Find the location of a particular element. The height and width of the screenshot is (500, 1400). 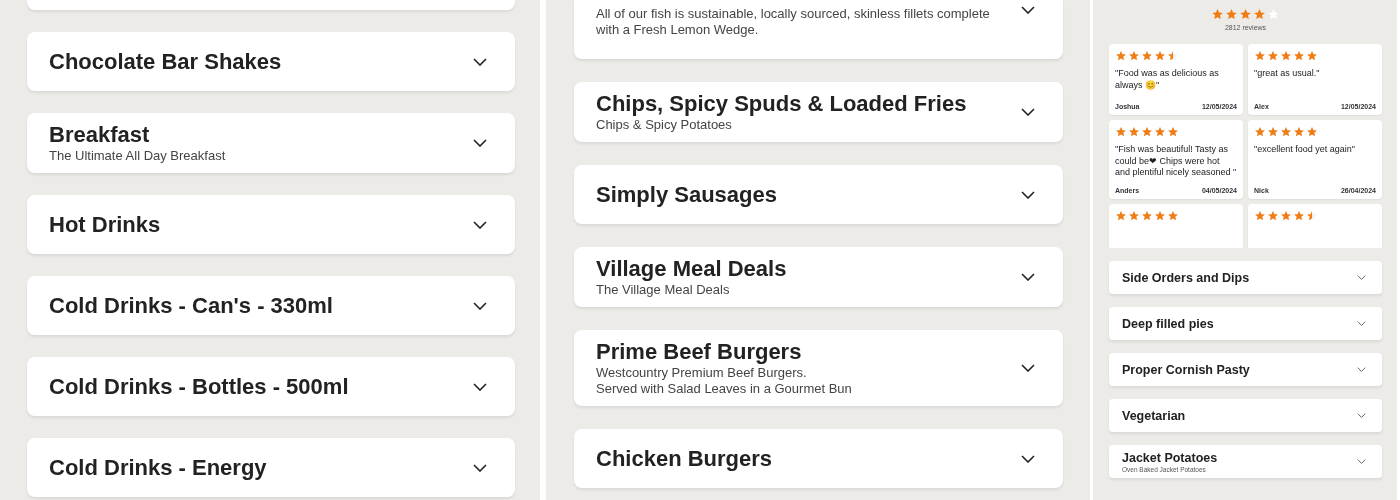

category-description: The Village Meal Deals is located at coordinates (663, 290).